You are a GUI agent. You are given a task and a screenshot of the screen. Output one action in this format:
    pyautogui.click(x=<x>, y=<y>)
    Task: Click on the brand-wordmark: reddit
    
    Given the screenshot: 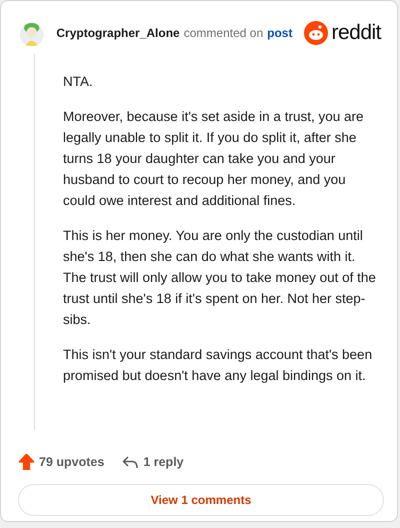 What is the action you would take?
    pyautogui.click(x=356, y=33)
    